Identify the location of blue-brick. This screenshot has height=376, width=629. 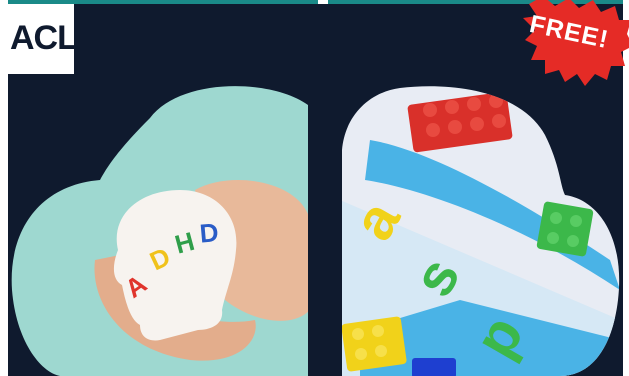
(434, 367).